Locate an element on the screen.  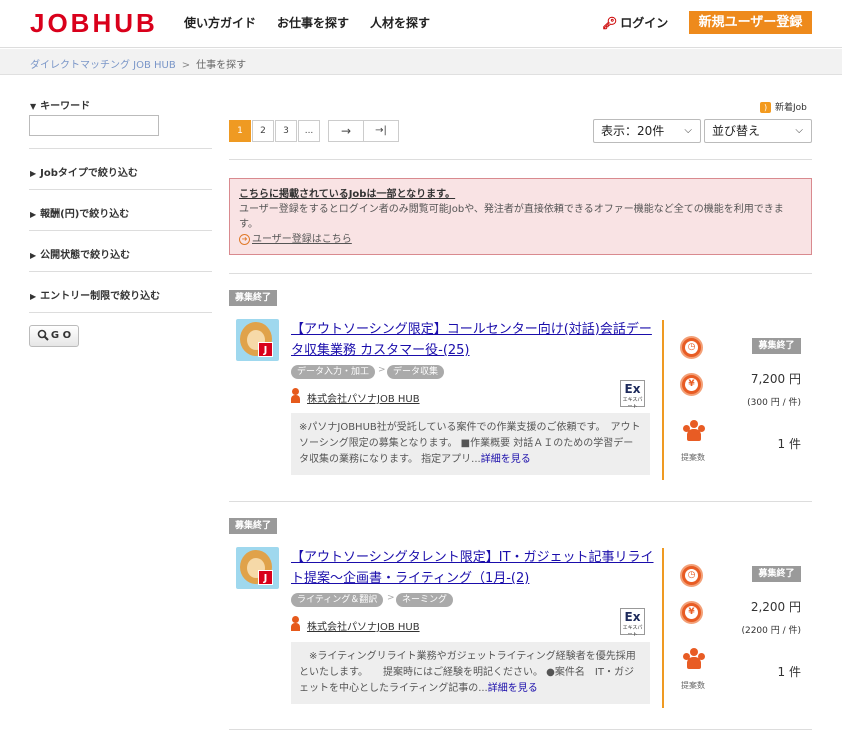
filter-label: 公開状態で絞り込む is located at coordinates (85, 255).